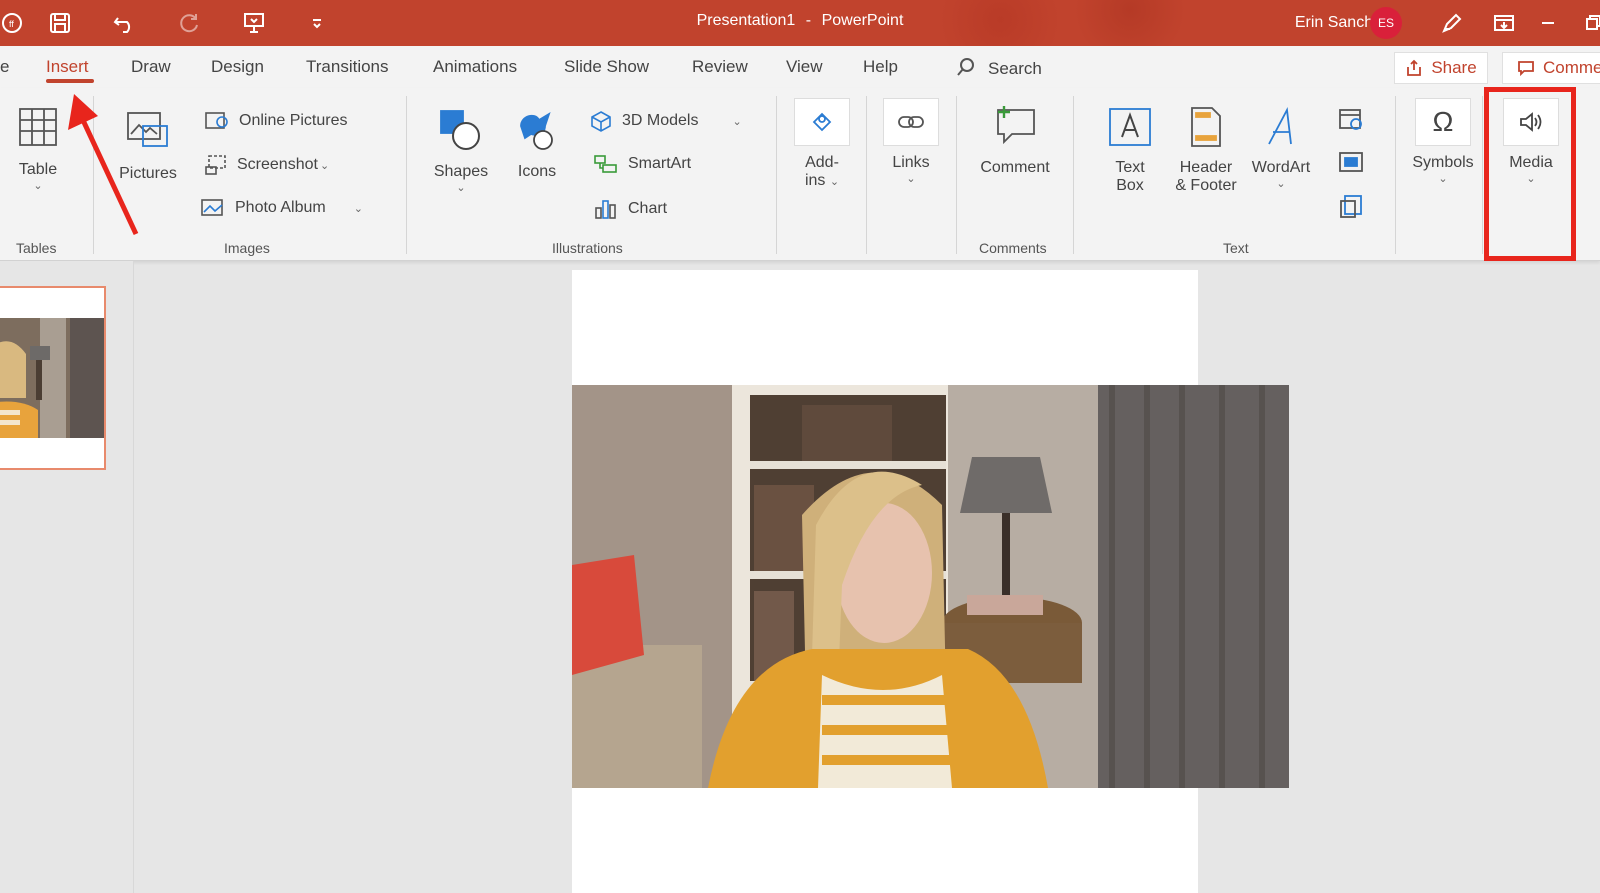 The height and width of the screenshot is (893, 1600). I want to click on shapes-button: Shapes ⌄, so click(461, 151).